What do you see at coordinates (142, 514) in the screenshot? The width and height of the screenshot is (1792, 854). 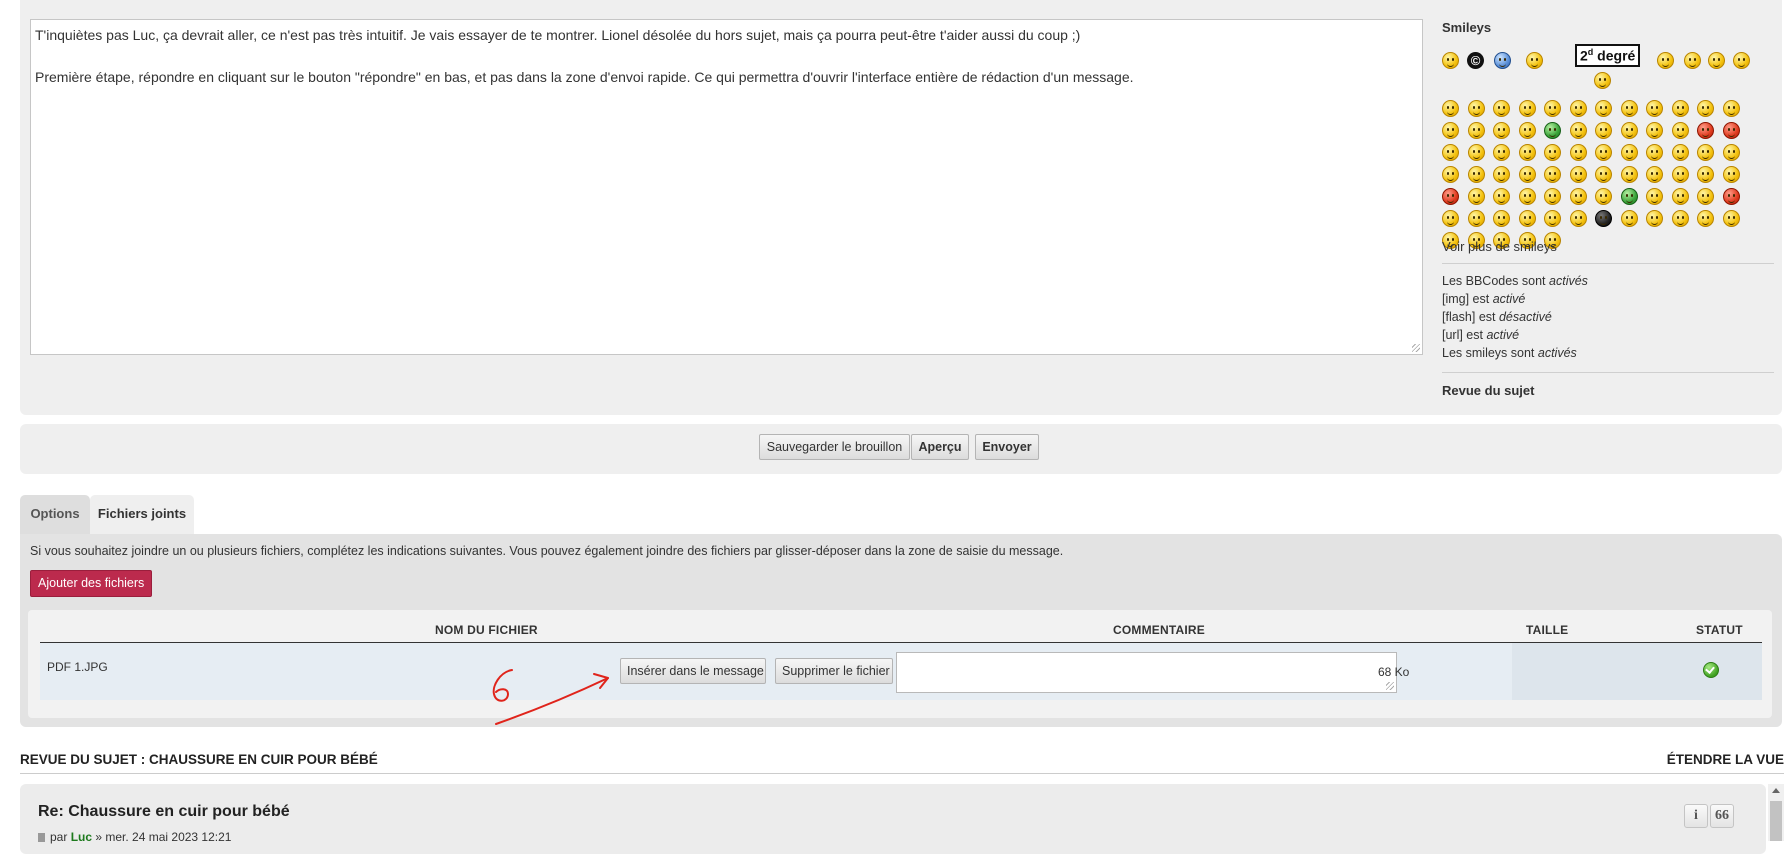 I see `tab-attachments: Fichiers joints` at bounding box center [142, 514].